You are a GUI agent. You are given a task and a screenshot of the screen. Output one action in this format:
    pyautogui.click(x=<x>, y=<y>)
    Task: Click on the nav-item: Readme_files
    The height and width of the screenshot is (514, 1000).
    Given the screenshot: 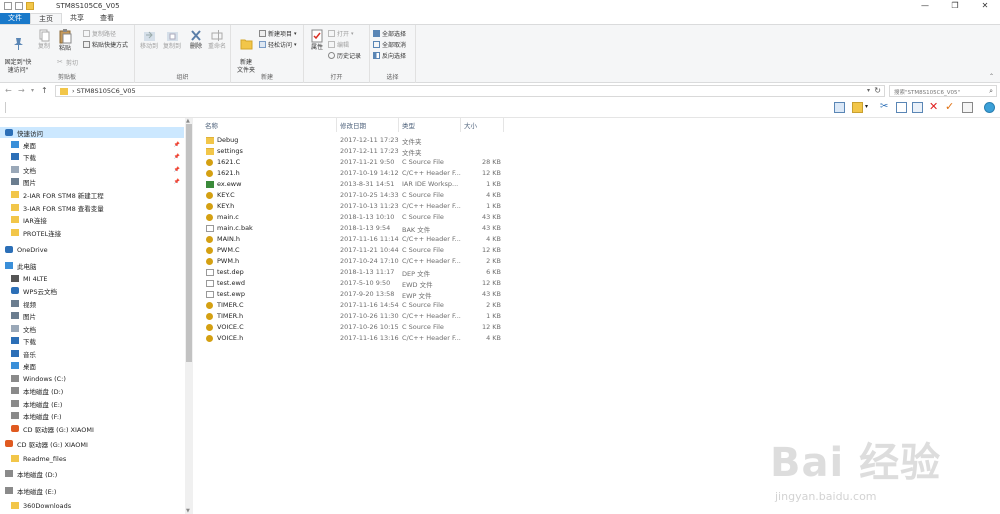 What is the action you would take?
    pyautogui.click(x=92, y=458)
    